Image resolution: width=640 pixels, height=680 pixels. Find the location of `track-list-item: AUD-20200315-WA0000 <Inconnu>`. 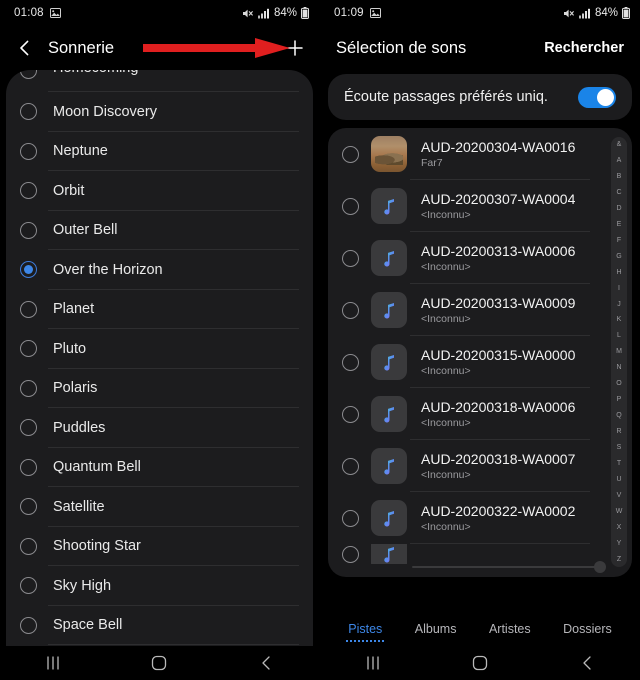

track-list-item: AUD-20200315-WA0000 <Inconnu> is located at coordinates (480, 362).